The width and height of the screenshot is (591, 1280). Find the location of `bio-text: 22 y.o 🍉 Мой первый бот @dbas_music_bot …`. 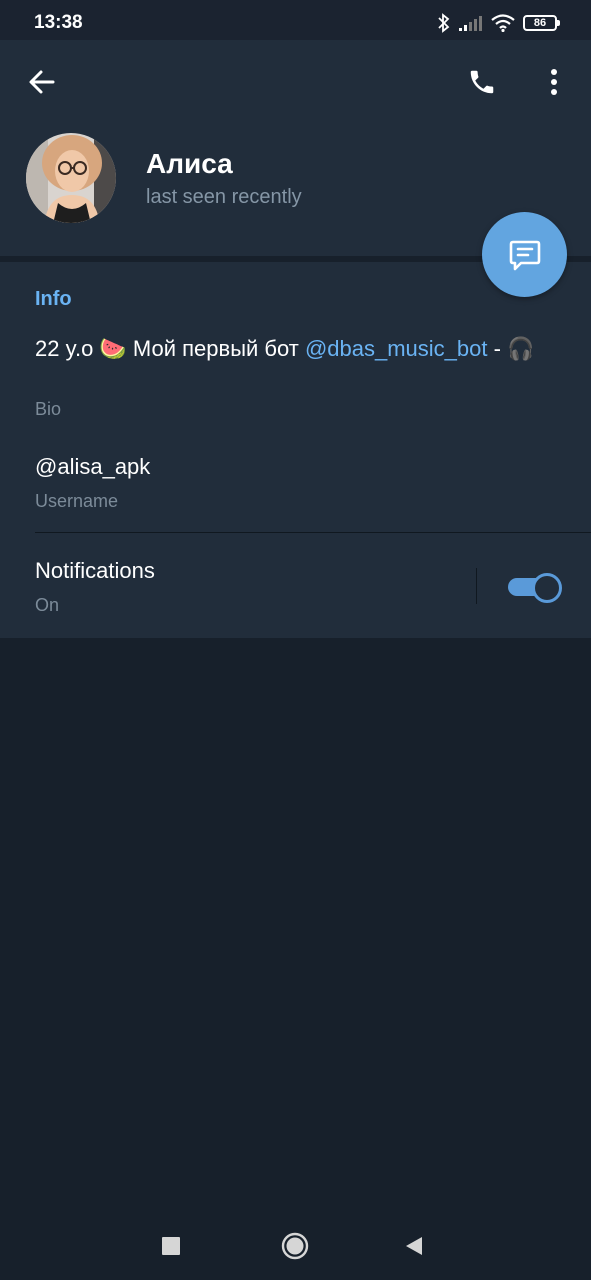

bio-text: 22 y.o 🍉 Мой первый бот @dbas_music_bot … is located at coordinates (295, 348).